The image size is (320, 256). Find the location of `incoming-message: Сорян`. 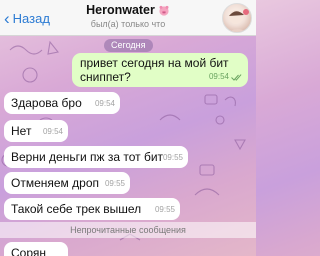

incoming-message: Сорян is located at coordinates (36, 249).